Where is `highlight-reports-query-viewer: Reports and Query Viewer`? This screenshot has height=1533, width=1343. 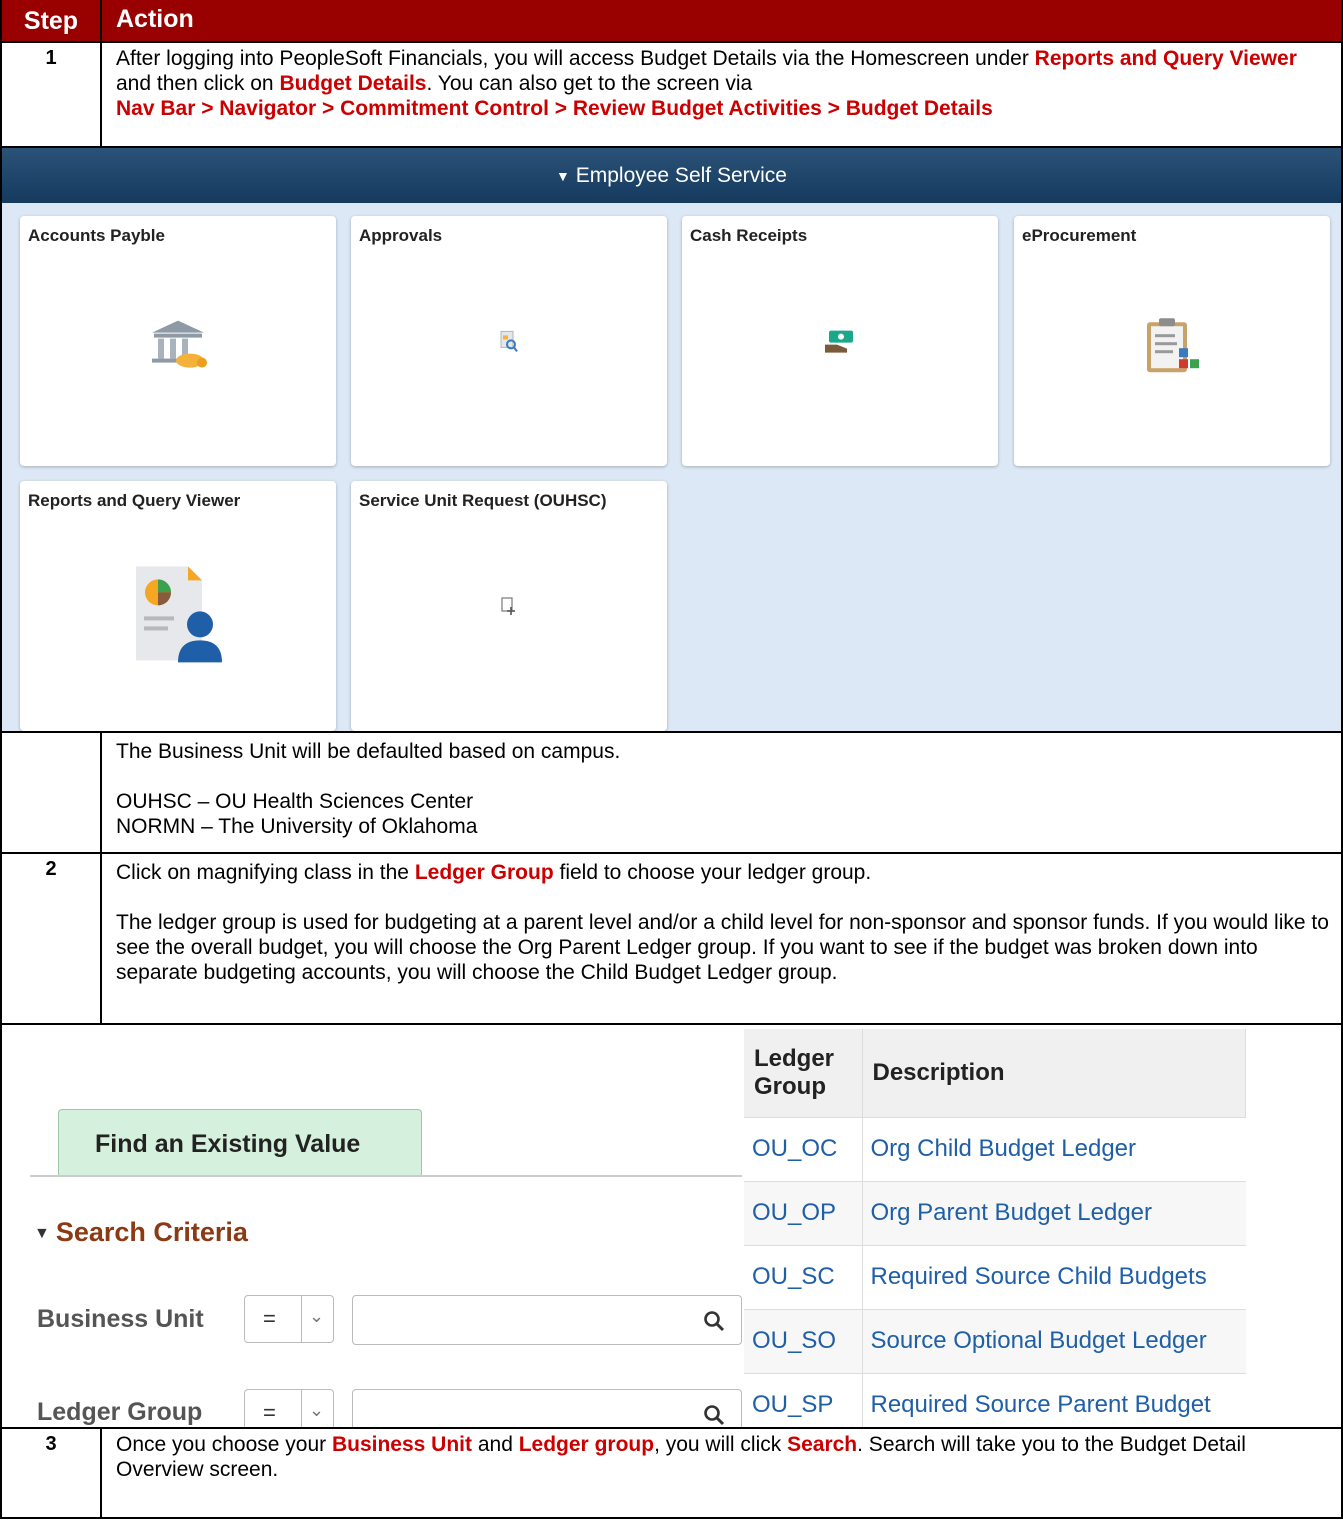
highlight-reports-query-viewer: Reports and Query Viewer is located at coordinates (1165, 58).